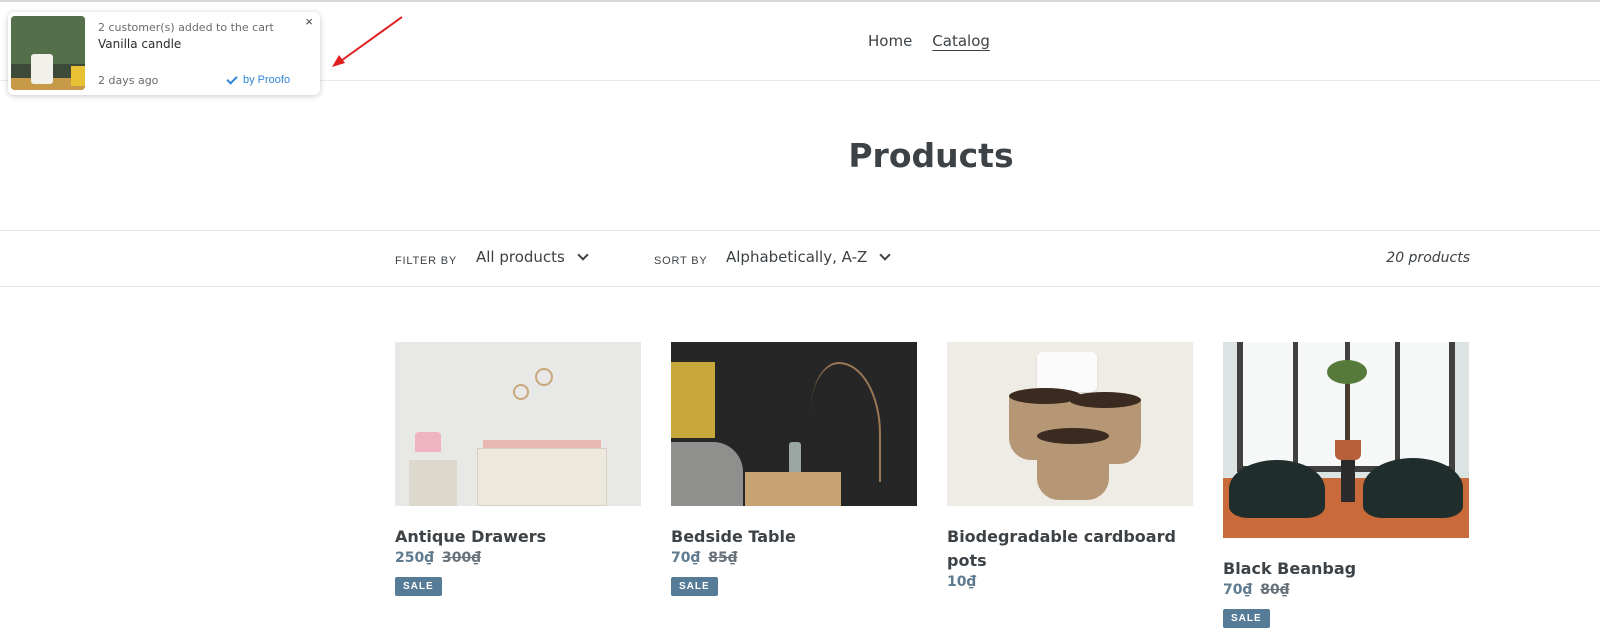  I want to click on product-prices: 70₫ 85₫, so click(794, 558).